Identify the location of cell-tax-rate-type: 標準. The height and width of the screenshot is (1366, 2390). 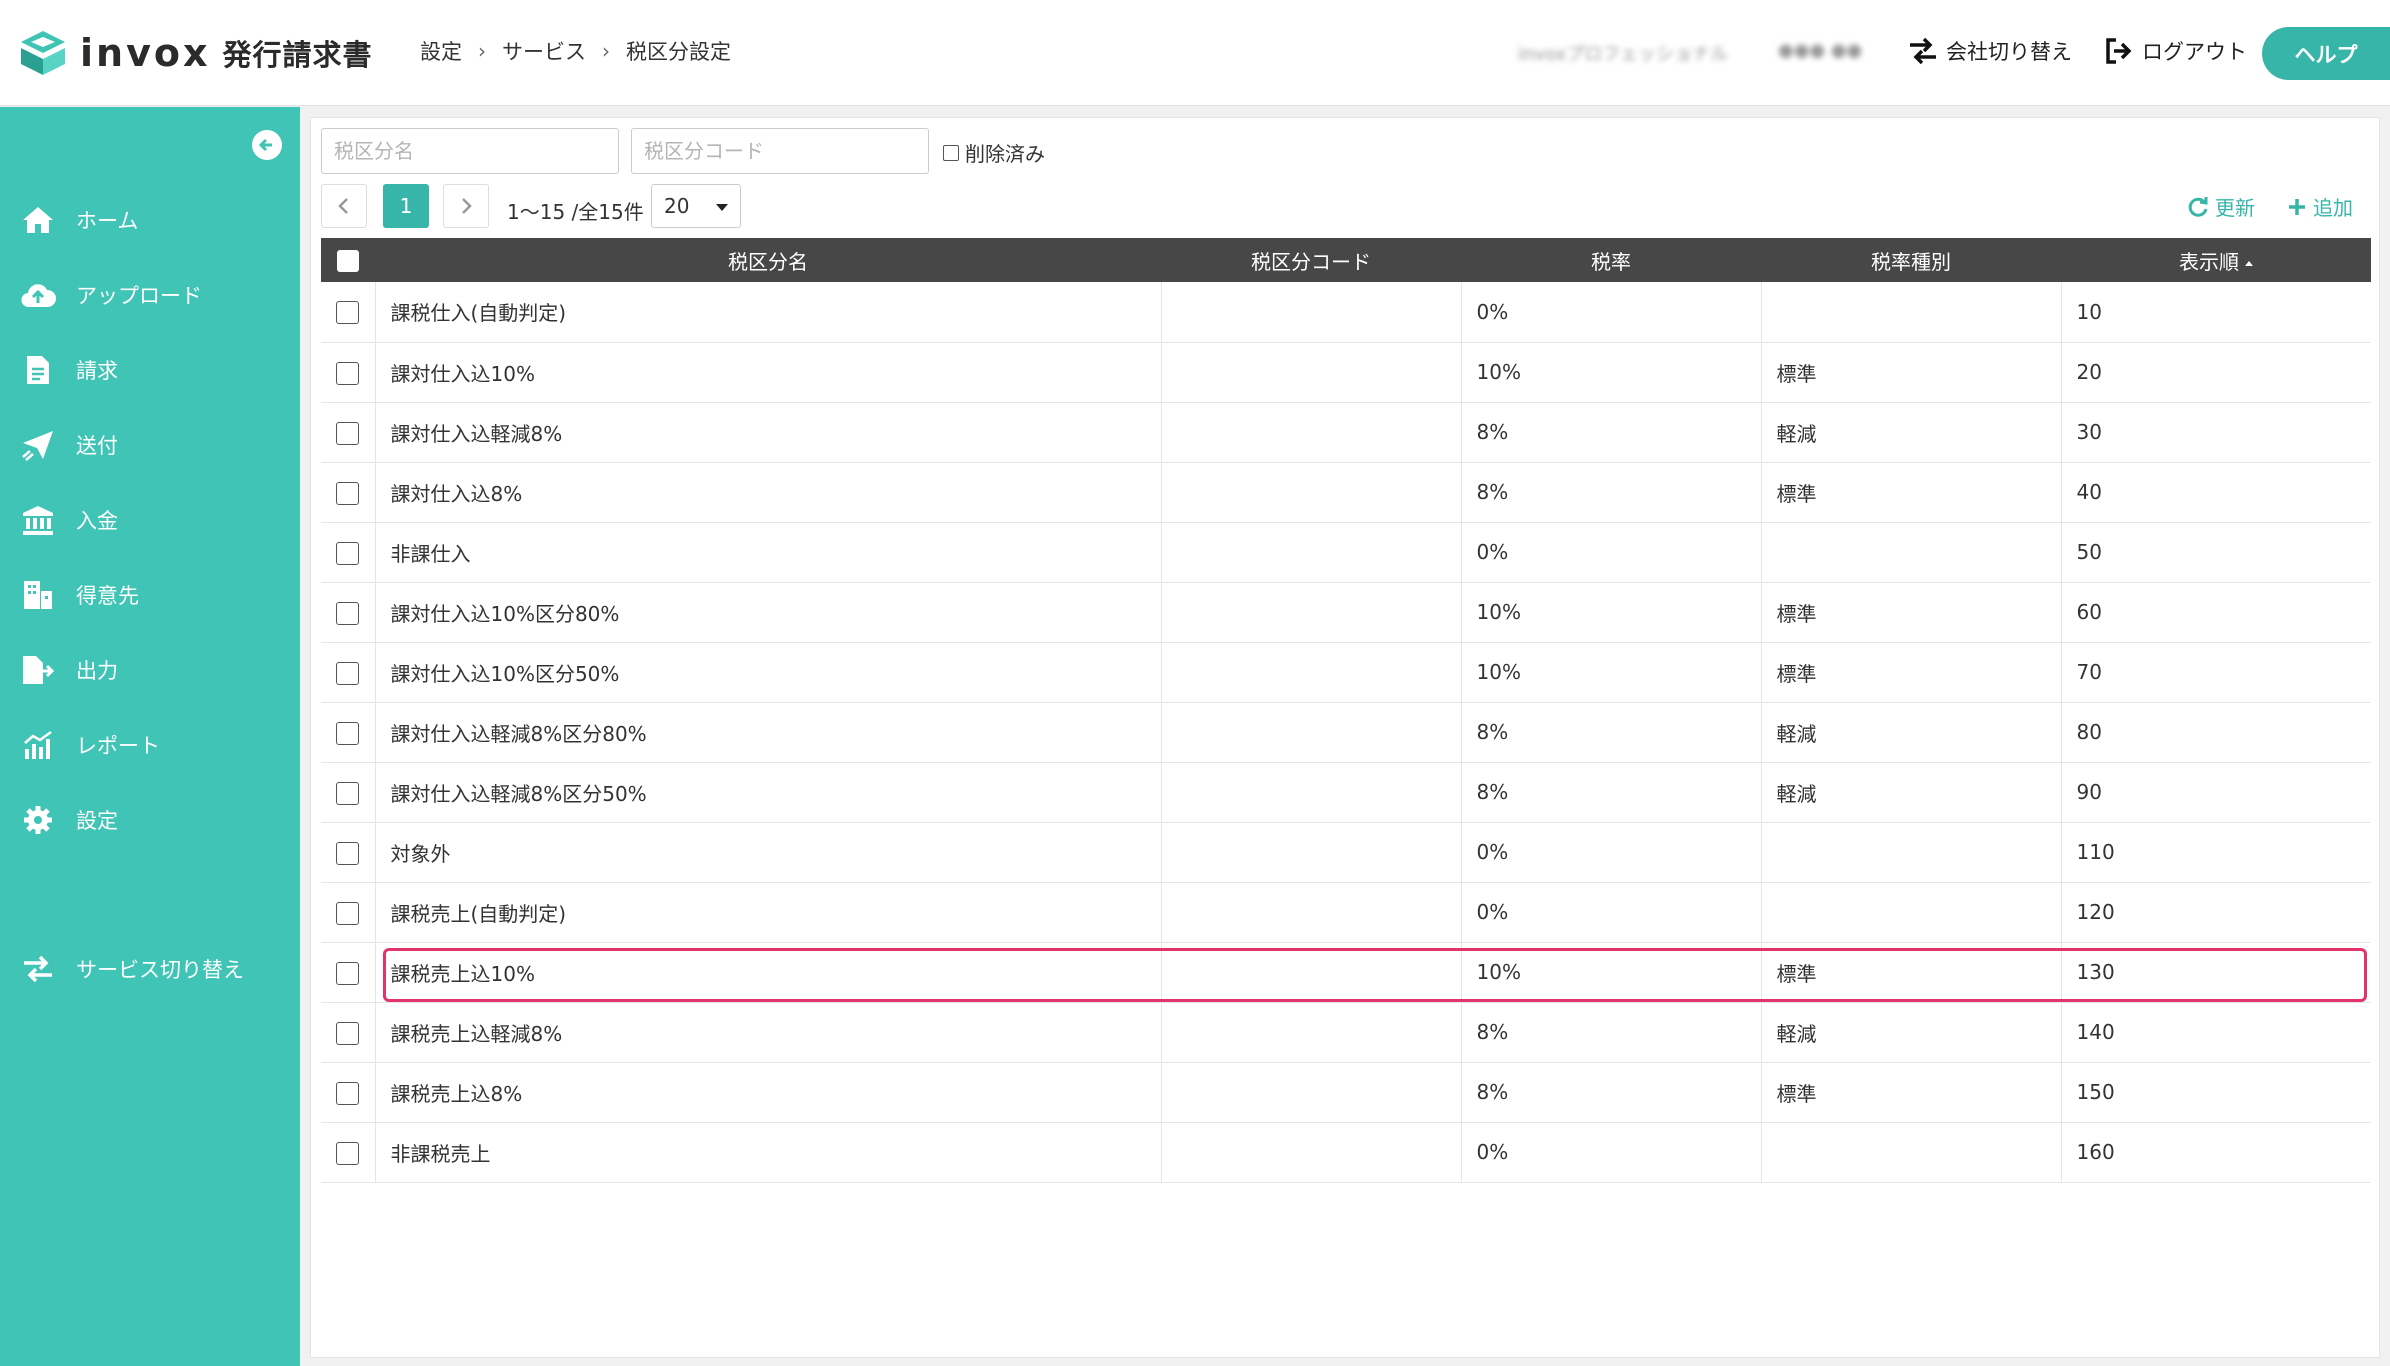
(1911, 972).